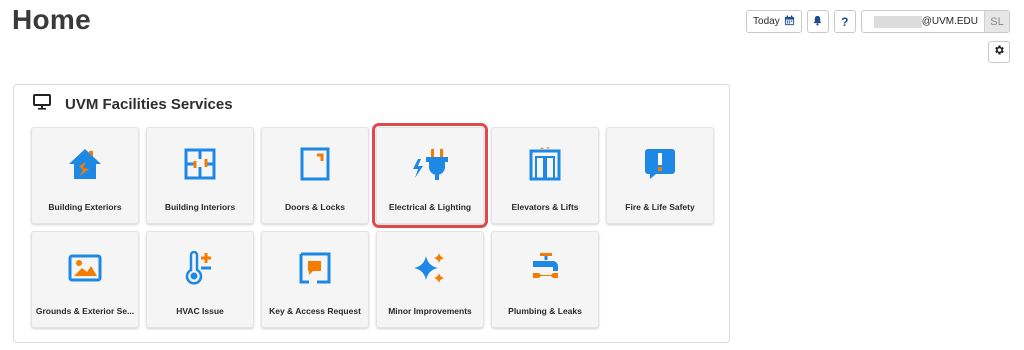 The image size is (1024, 350). I want to click on tile-electrical-lighting: Electrical & Lighting, so click(430, 175).